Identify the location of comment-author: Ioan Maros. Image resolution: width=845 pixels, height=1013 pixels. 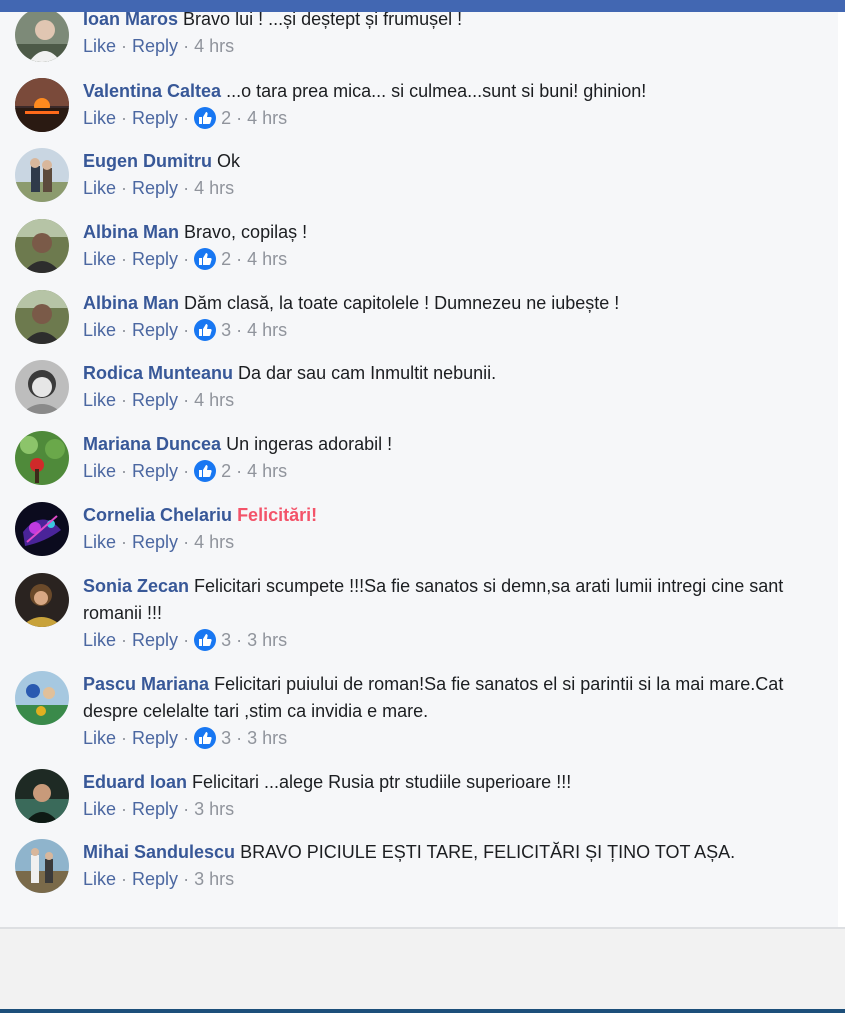
(130, 20).